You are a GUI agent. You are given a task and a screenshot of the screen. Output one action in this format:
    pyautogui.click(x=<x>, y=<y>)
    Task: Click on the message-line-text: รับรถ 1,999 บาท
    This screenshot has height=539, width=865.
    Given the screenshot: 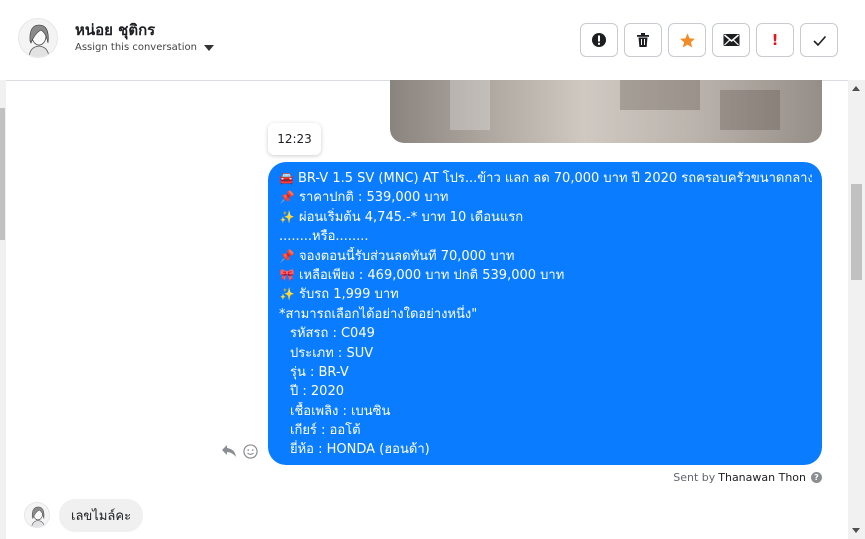 What is the action you would take?
    pyautogui.click(x=349, y=295)
    